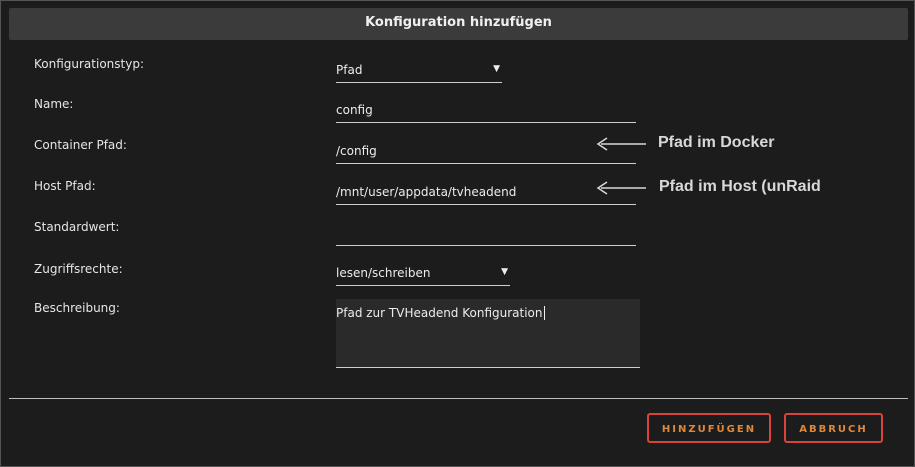 Image resolution: width=915 pixels, height=467 pixels. What do you see at coordinates (356, 151) in the screenshot?
I see `container-path-value: /config` at bounding box center [356, 151].